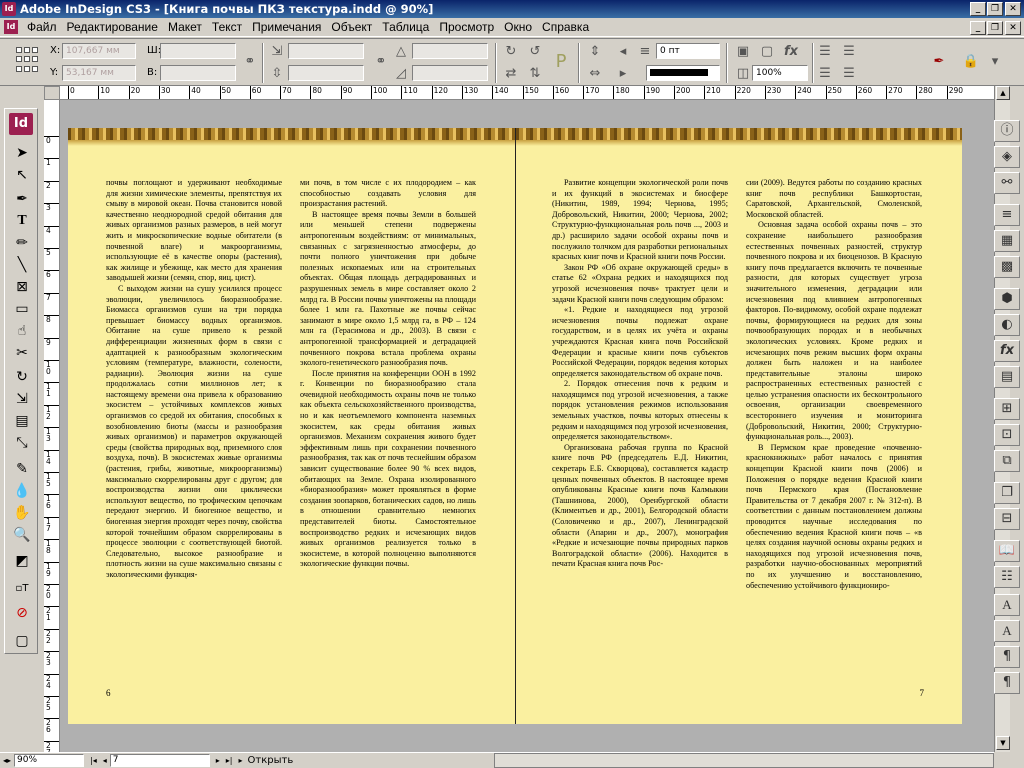 This screenshot has height=768, width=1024. Describe the element at coordinates (825, 74) in the screenshot. I see `align-top-icon: ☰` at that location.